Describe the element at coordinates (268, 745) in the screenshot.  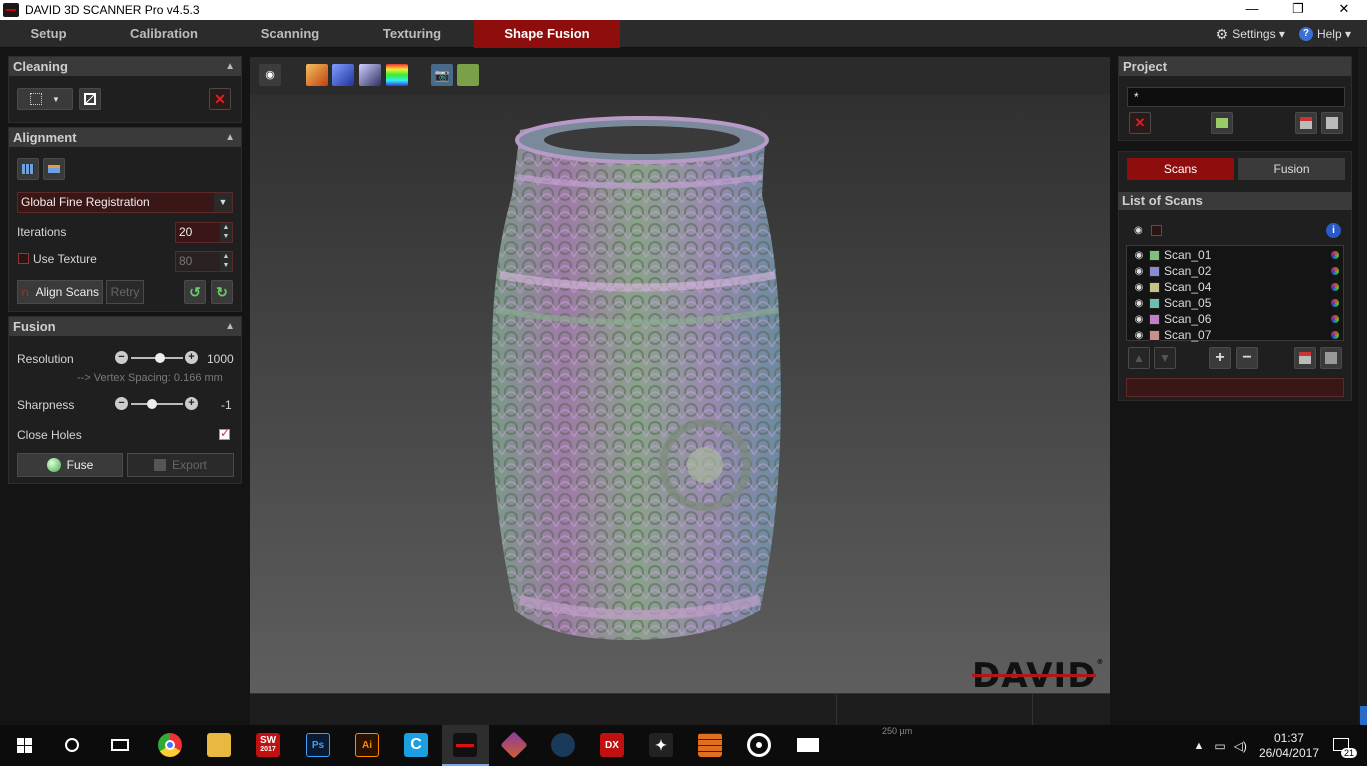
I see `solidworks-icon: SW 2017` at that location.